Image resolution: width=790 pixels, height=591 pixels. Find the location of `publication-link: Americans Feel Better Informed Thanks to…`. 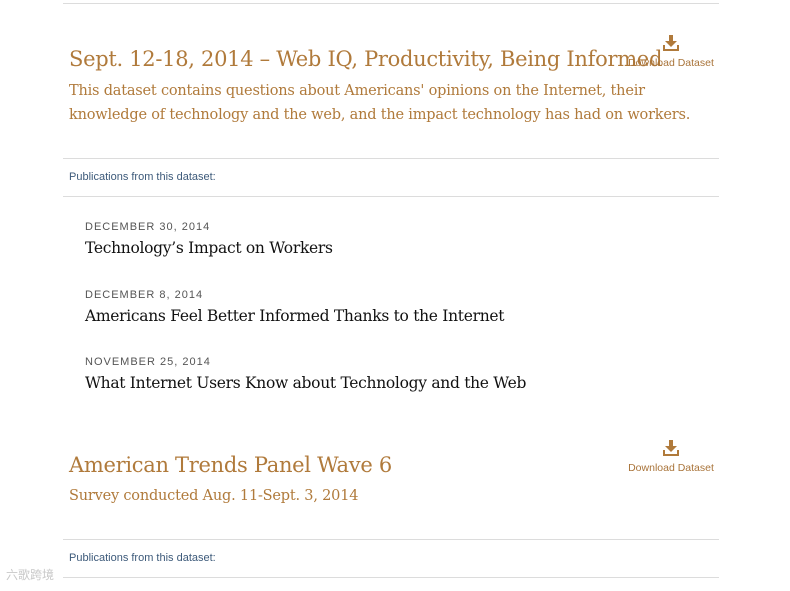

publication-link: Americans Feel Better Informed Thanks to… is located at coordinates (295, 316).